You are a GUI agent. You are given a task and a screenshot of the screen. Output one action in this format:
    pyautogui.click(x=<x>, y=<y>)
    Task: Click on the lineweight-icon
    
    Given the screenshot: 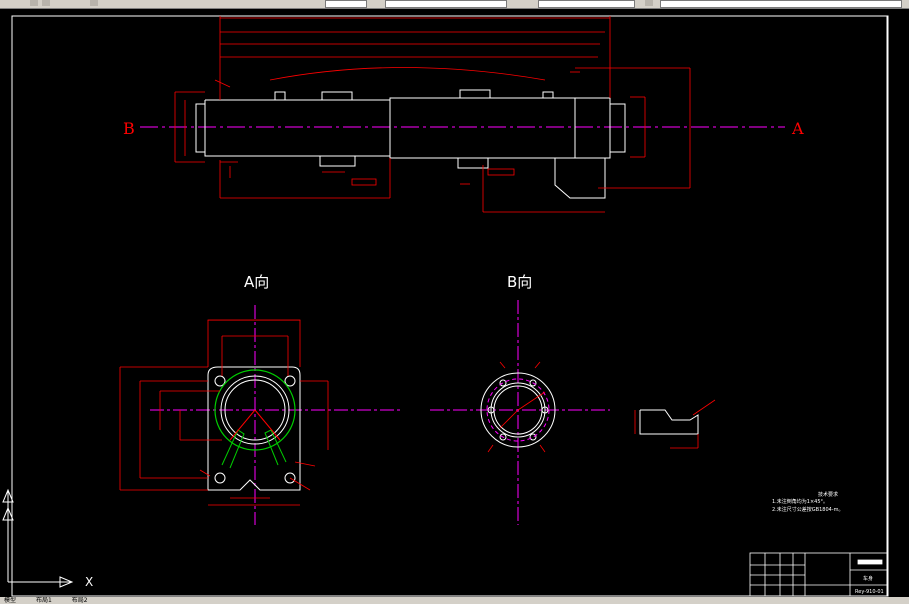 What is the action you would take?
    pyautogui.click(x=649, y=3)
    